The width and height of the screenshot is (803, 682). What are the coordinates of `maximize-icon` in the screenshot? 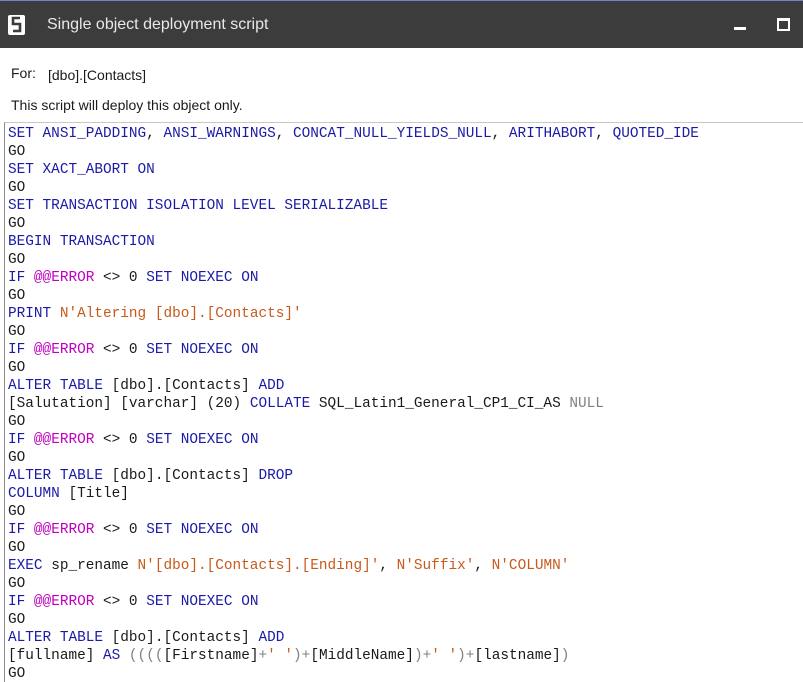 It's located at (783, 25).